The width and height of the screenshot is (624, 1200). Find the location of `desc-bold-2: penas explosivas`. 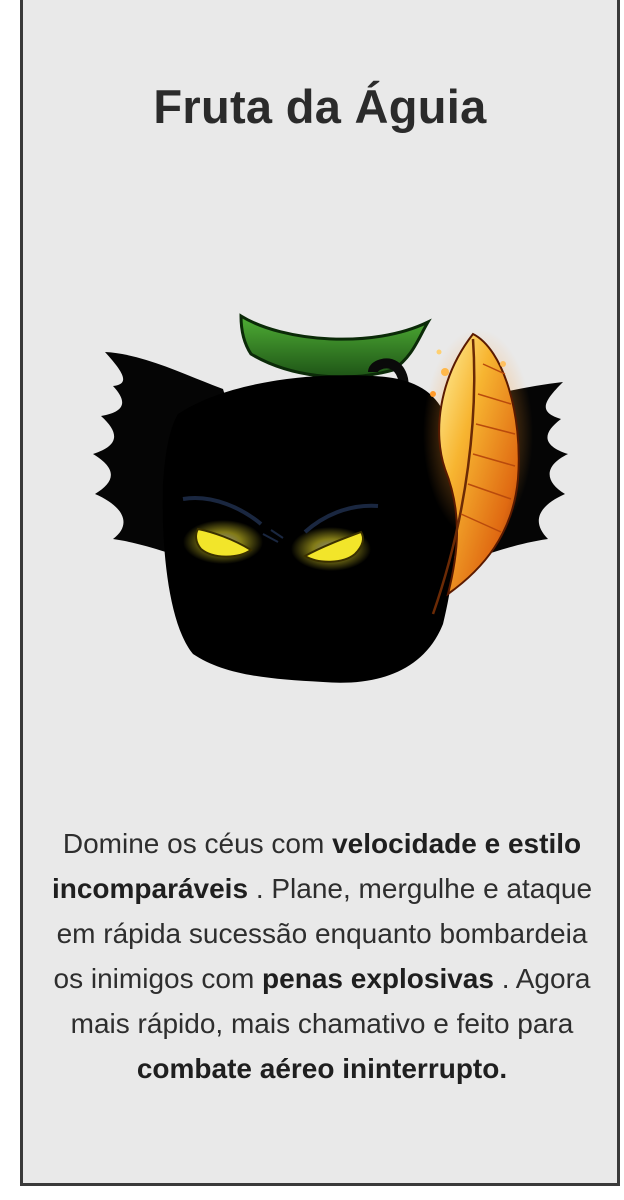

desc-bold-2: penas explosivas is located at coordinates (378, 978).